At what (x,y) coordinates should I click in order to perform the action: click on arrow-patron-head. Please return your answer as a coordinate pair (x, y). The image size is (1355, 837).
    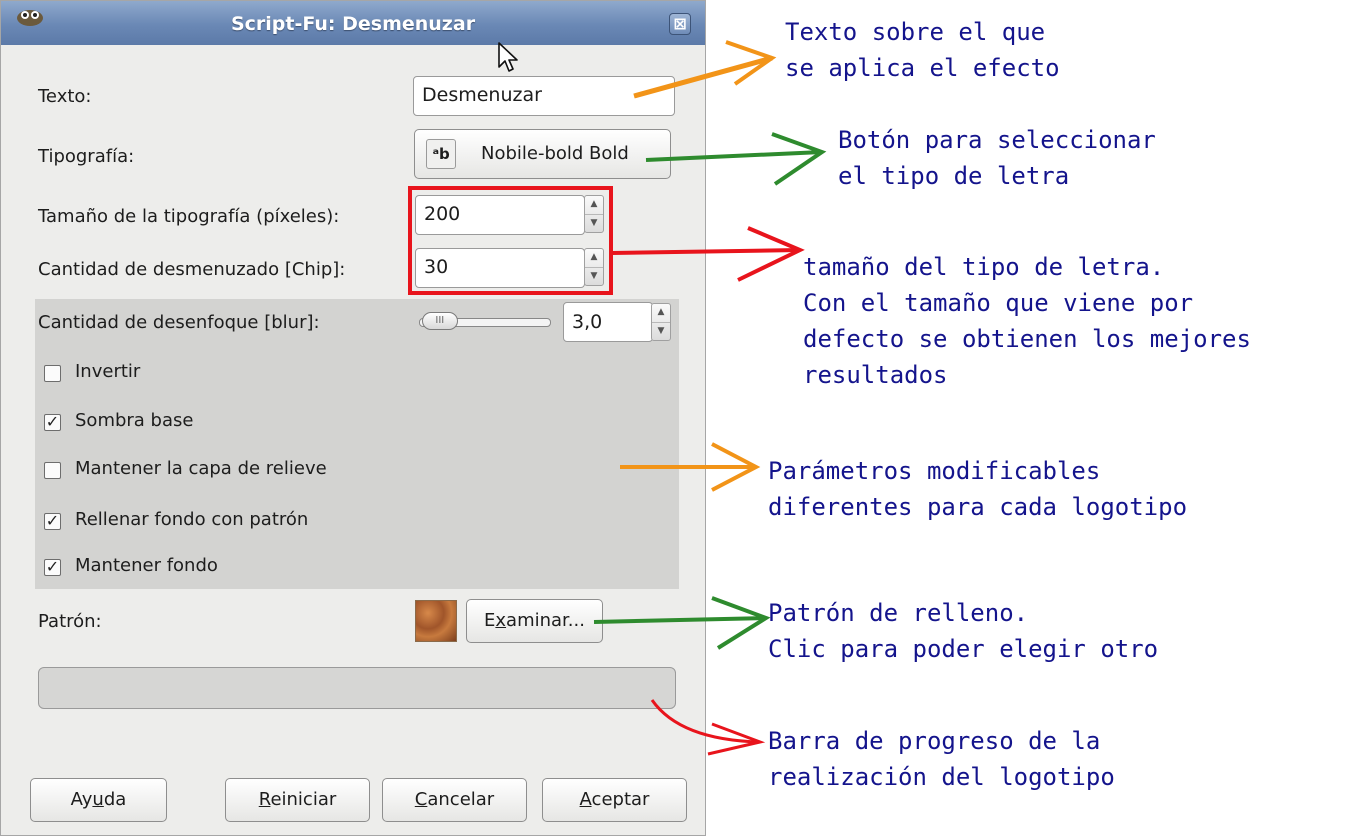
    Looking at the image, I should click on (741, 623).